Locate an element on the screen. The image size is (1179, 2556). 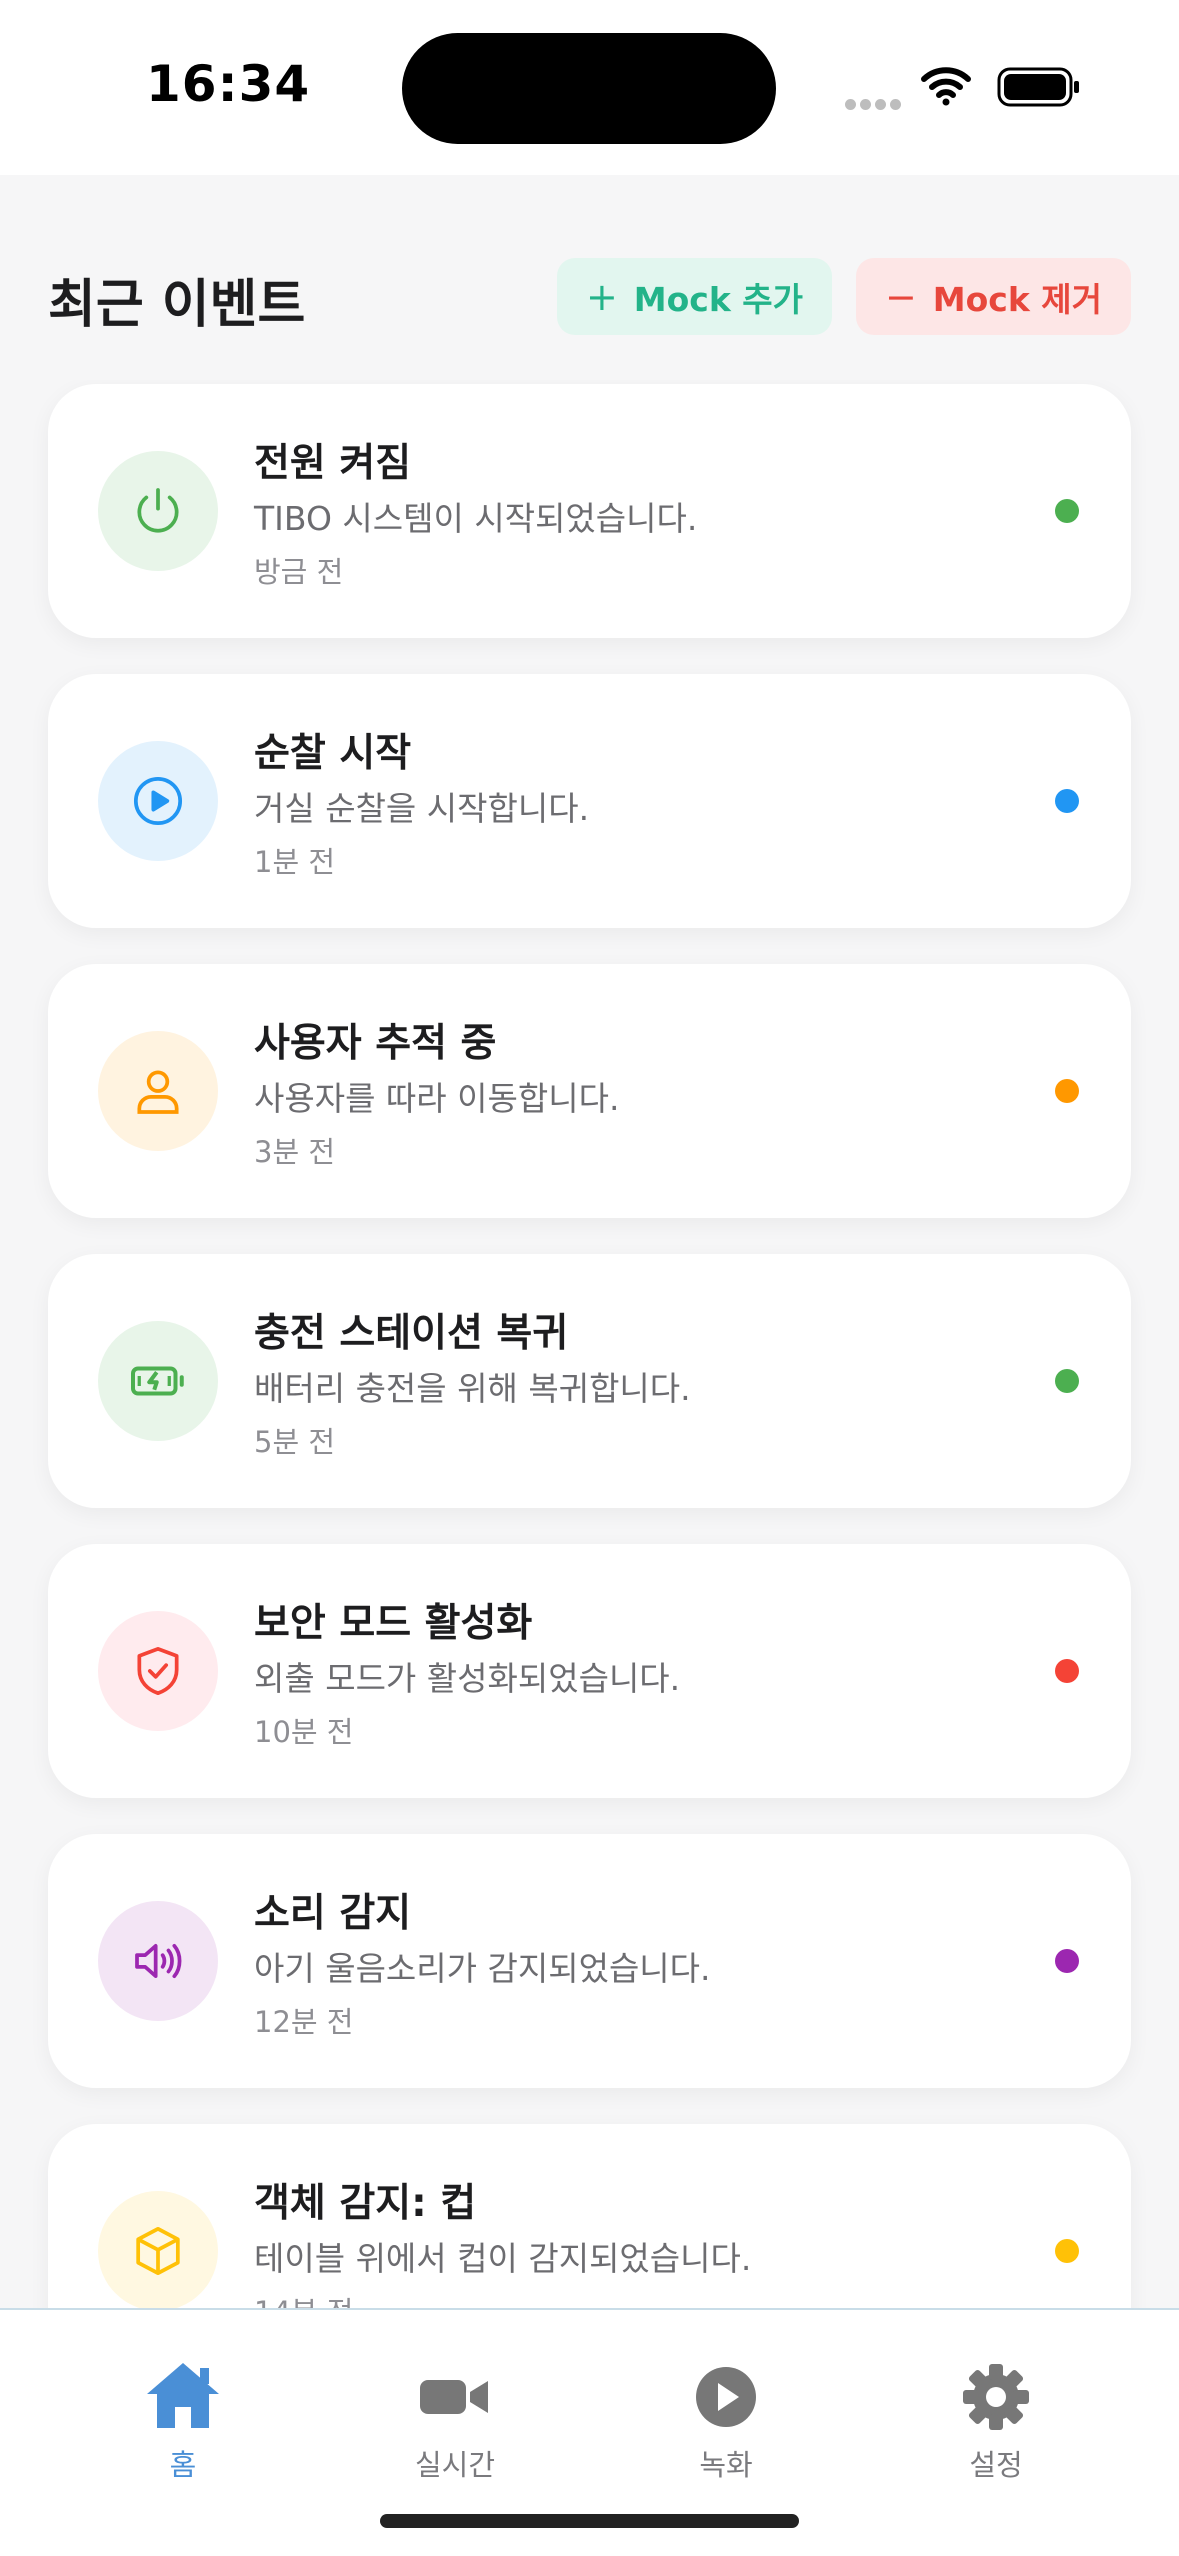
event-description: 거실 순찰을 시작합니다. is located at coordinates (422, 808).